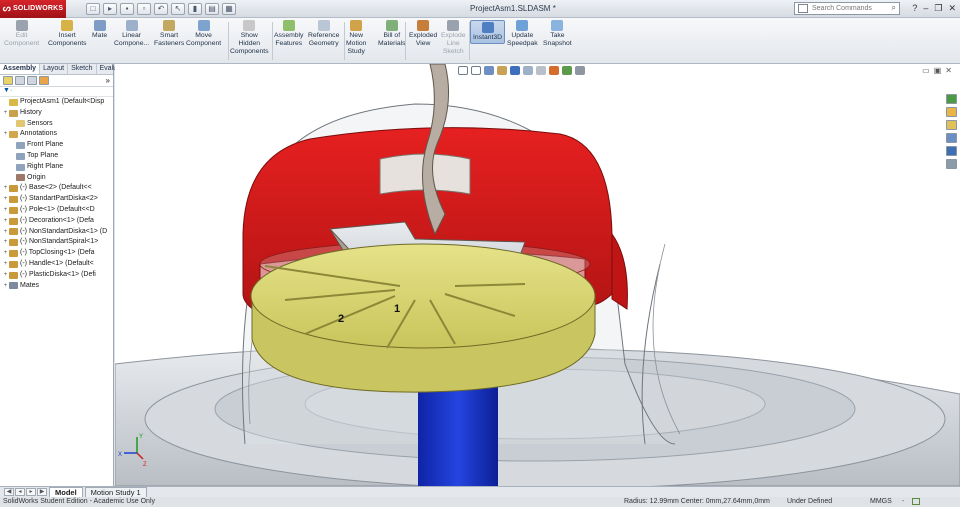 The width and height of the screenshot is (960, 507). I want to click on search-commands-field: Search Commands ⌕, so click(847, 8).